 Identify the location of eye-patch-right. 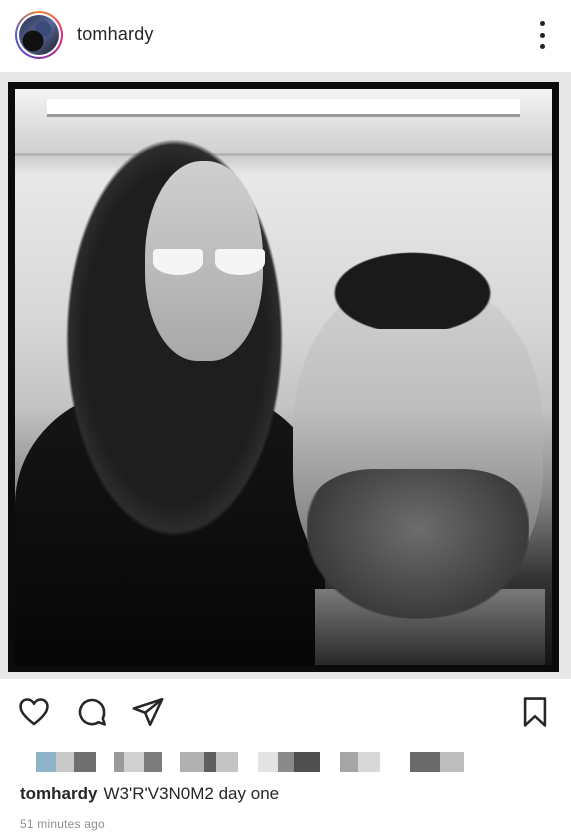
(240, 262).